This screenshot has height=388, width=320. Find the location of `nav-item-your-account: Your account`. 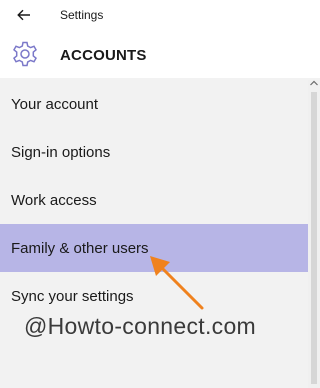

nav-item-your-account: Your account is located at coordinates (154, 104).